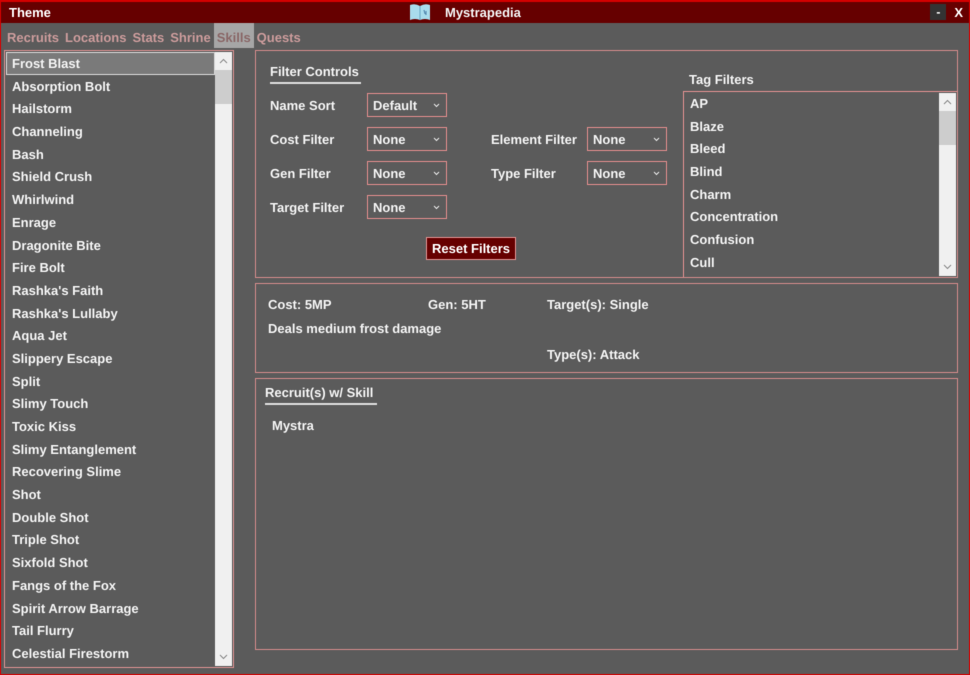 The image size is (970, 675). Describe the element at coordinates (110, 313) in the screenshot. I see `skill-list-item: Rashka's Lullaby` at that location.